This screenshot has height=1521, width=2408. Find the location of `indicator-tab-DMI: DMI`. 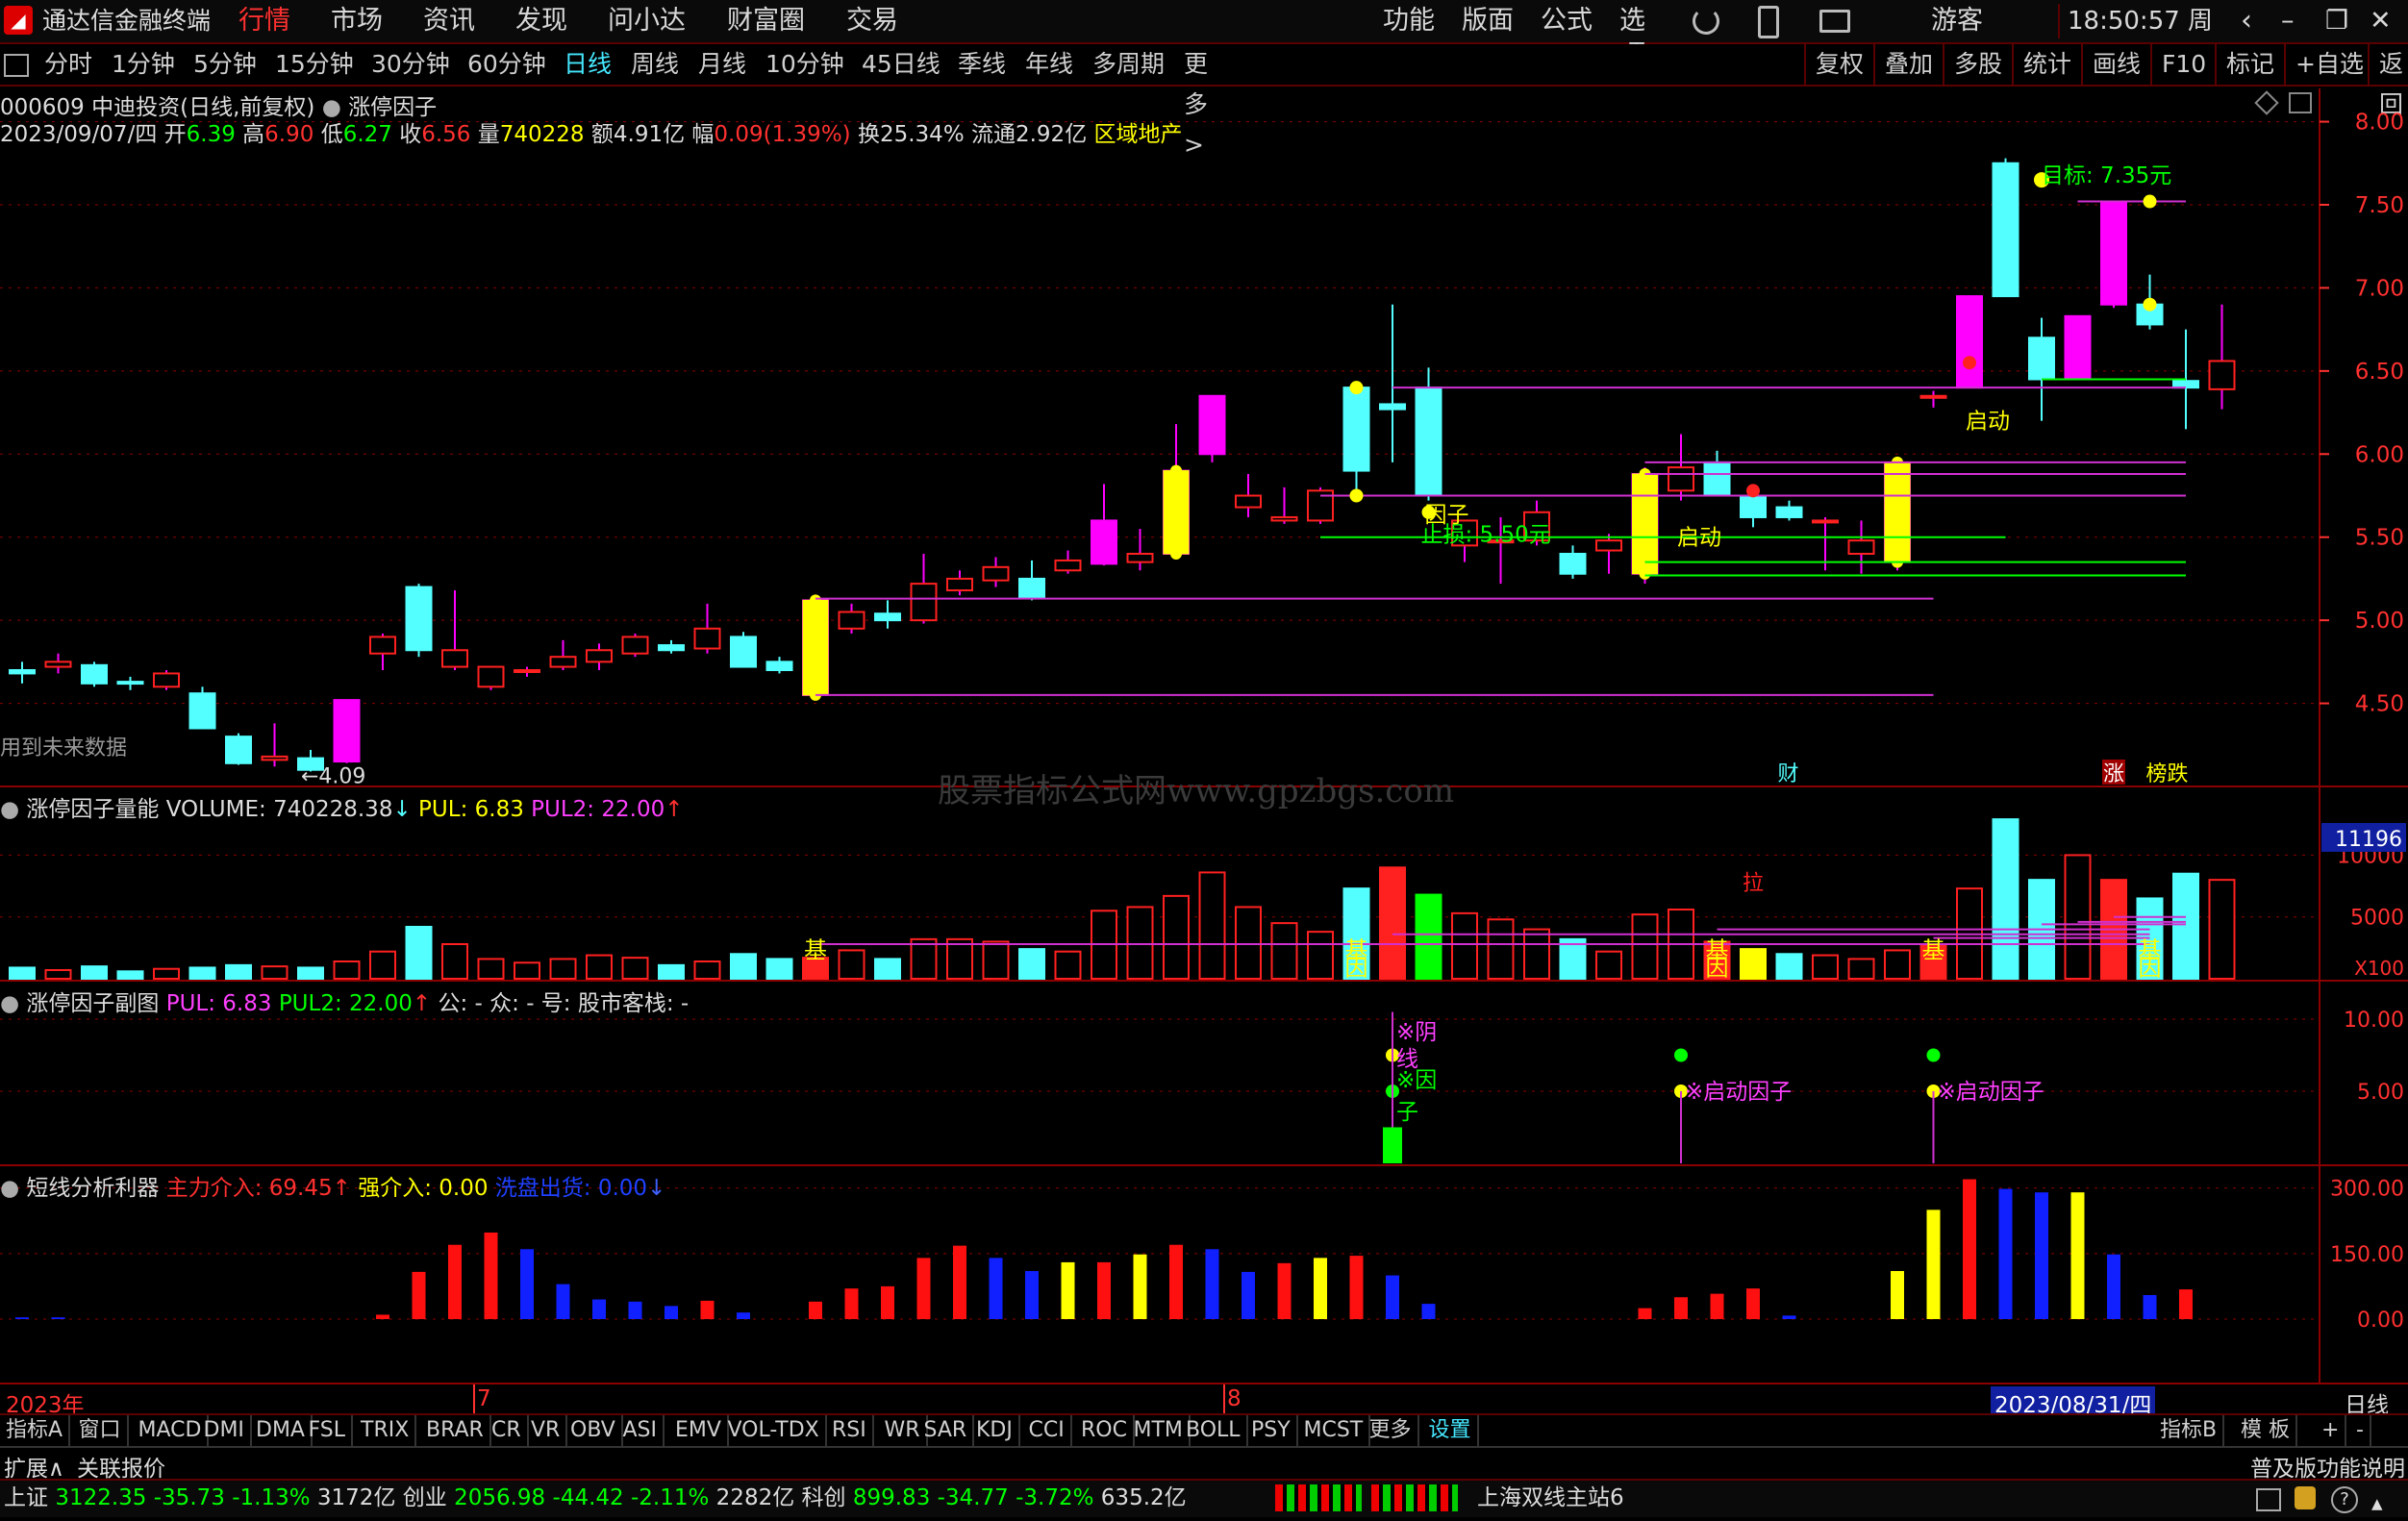

indicator-tab-DMI: DMI is located at coordinates (225, 1430).